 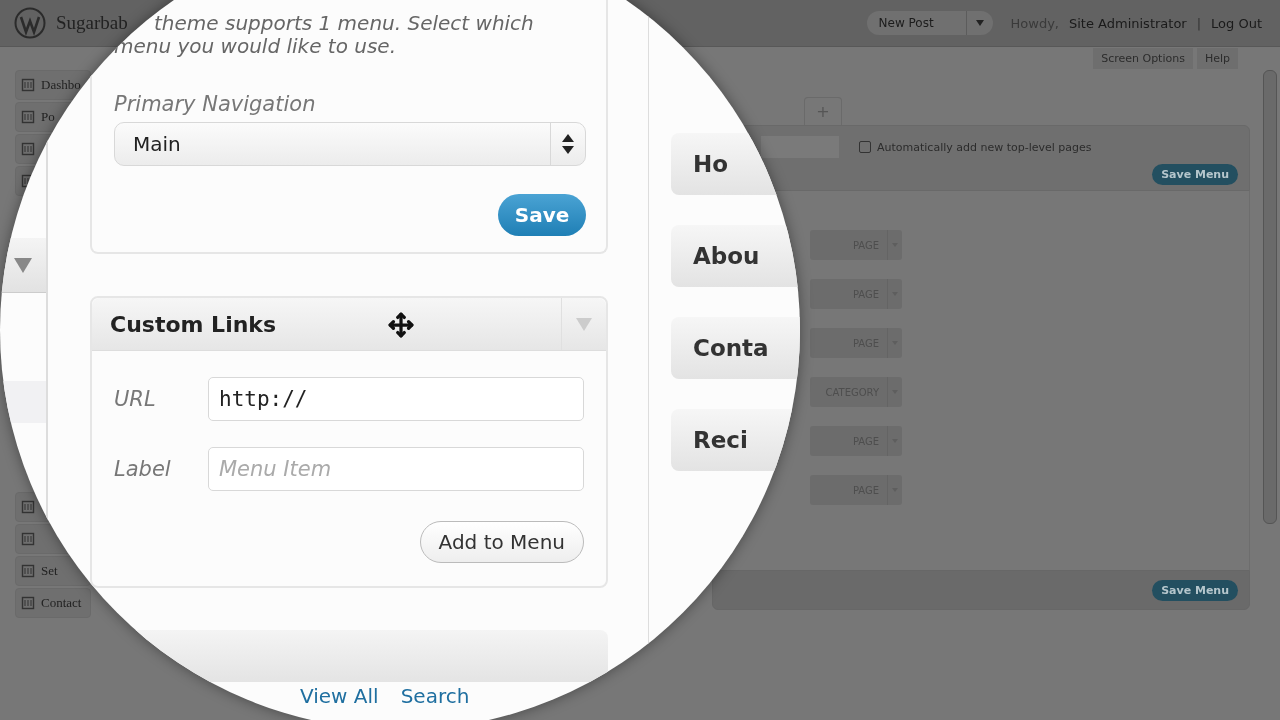 I want to click on checkbox-label: Automatically add new top-level pages, so click(x=984, y=147).